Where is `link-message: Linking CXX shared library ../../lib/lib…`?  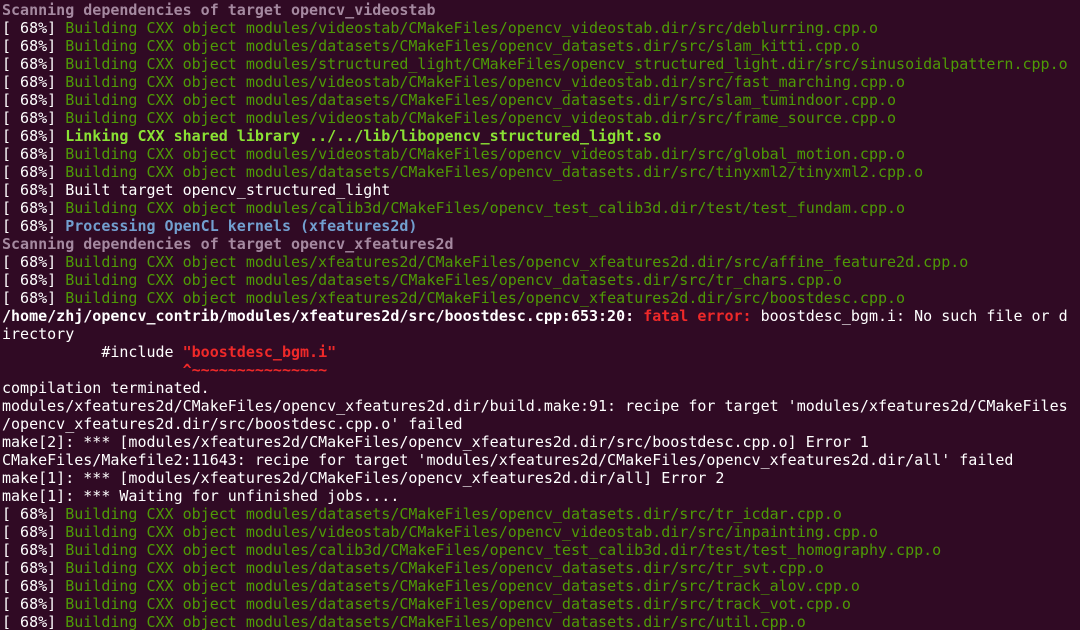 link-message: Linking CXX shared library ../../lib/lib… is located at coordinates (363, 136).